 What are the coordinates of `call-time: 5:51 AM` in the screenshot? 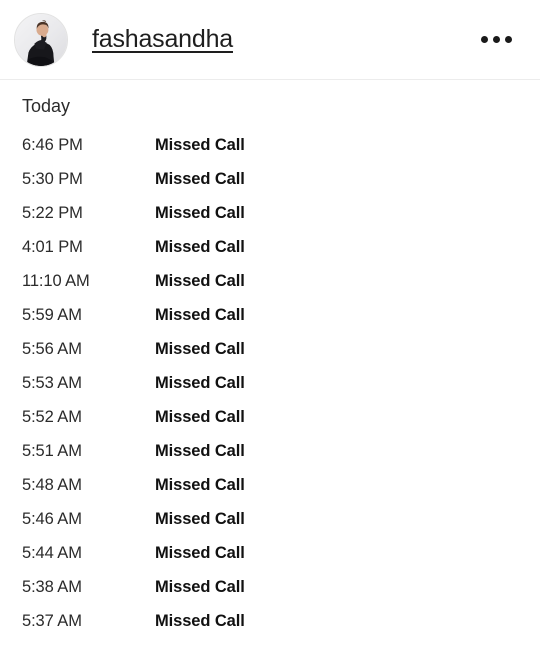 It's located at (52, 450).